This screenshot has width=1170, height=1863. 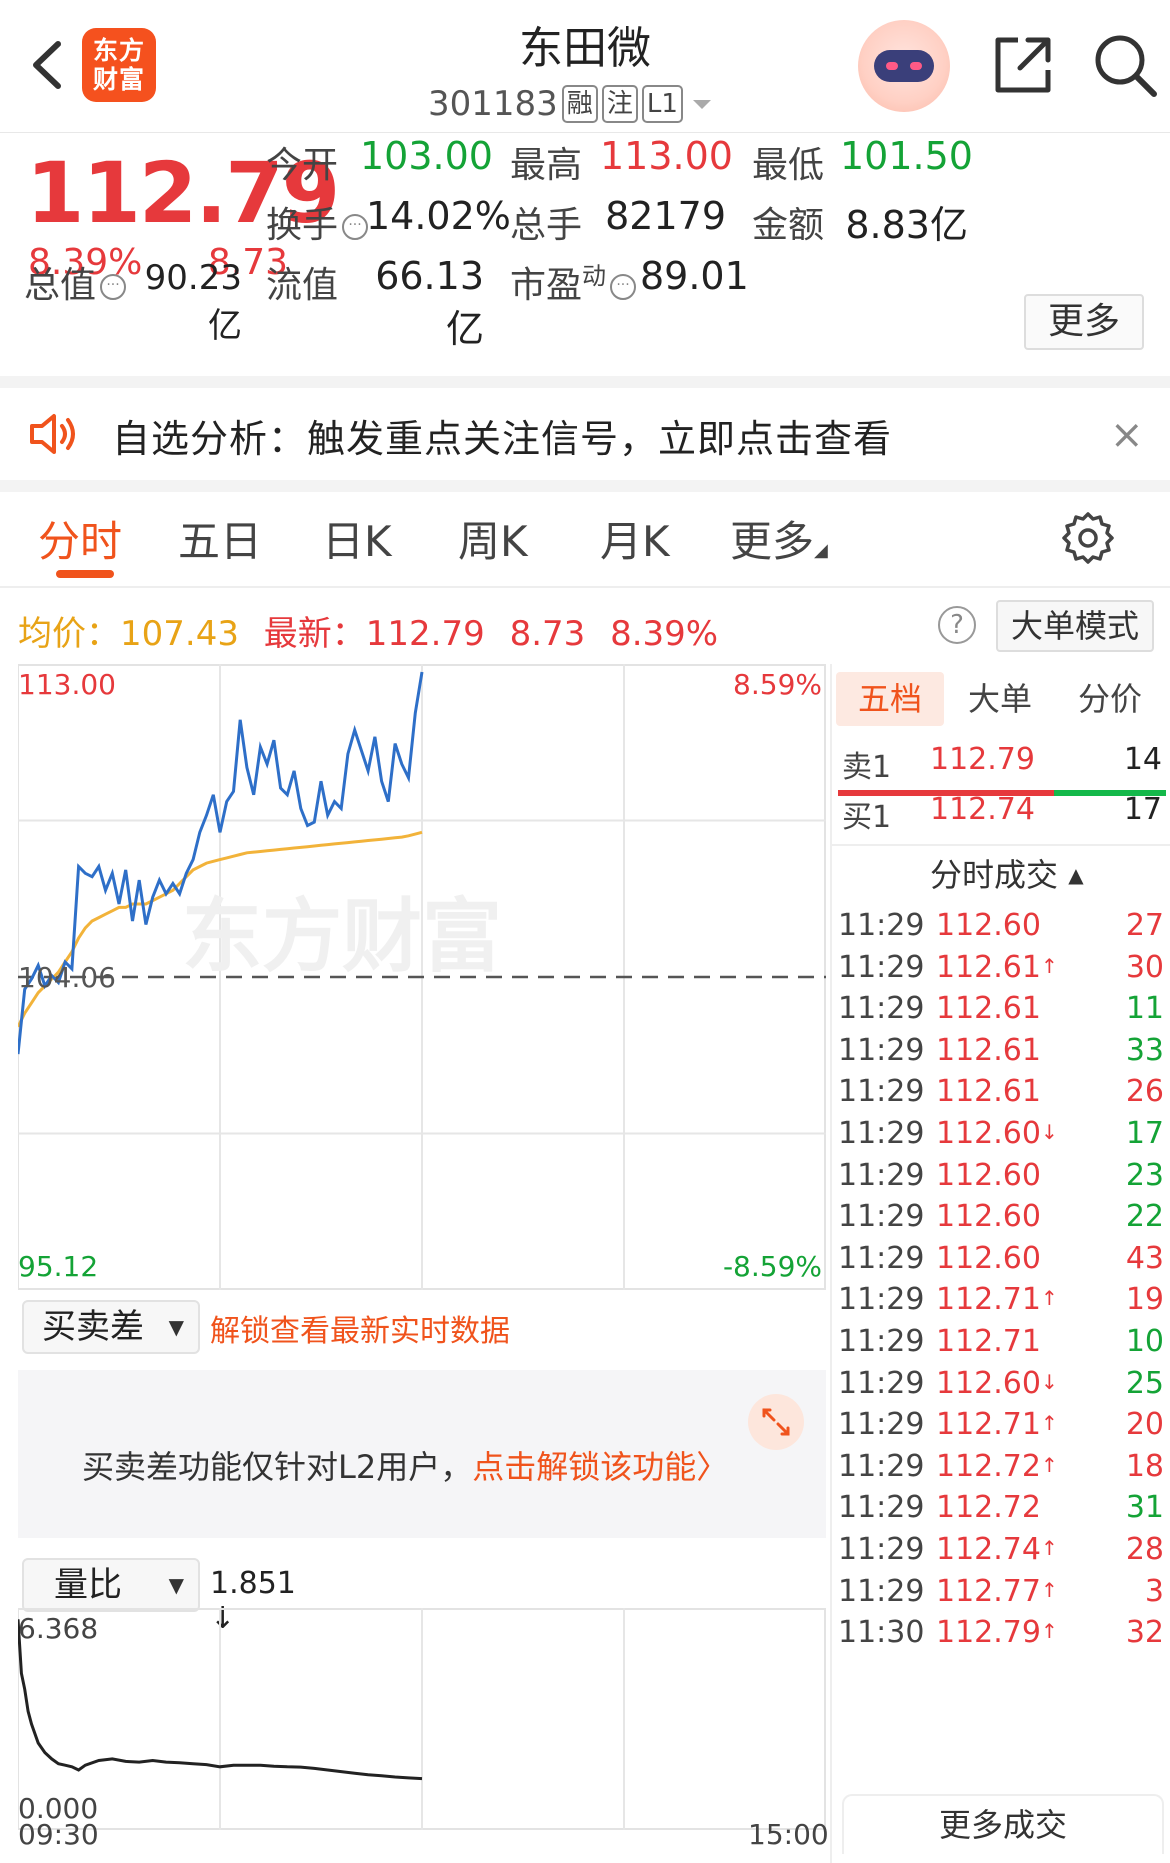 What do you see at coordinates (1001, 1095) in the screenshot?
I see `trade-row: 11:29 112.61 26` at bounding box center [1001, 1095].